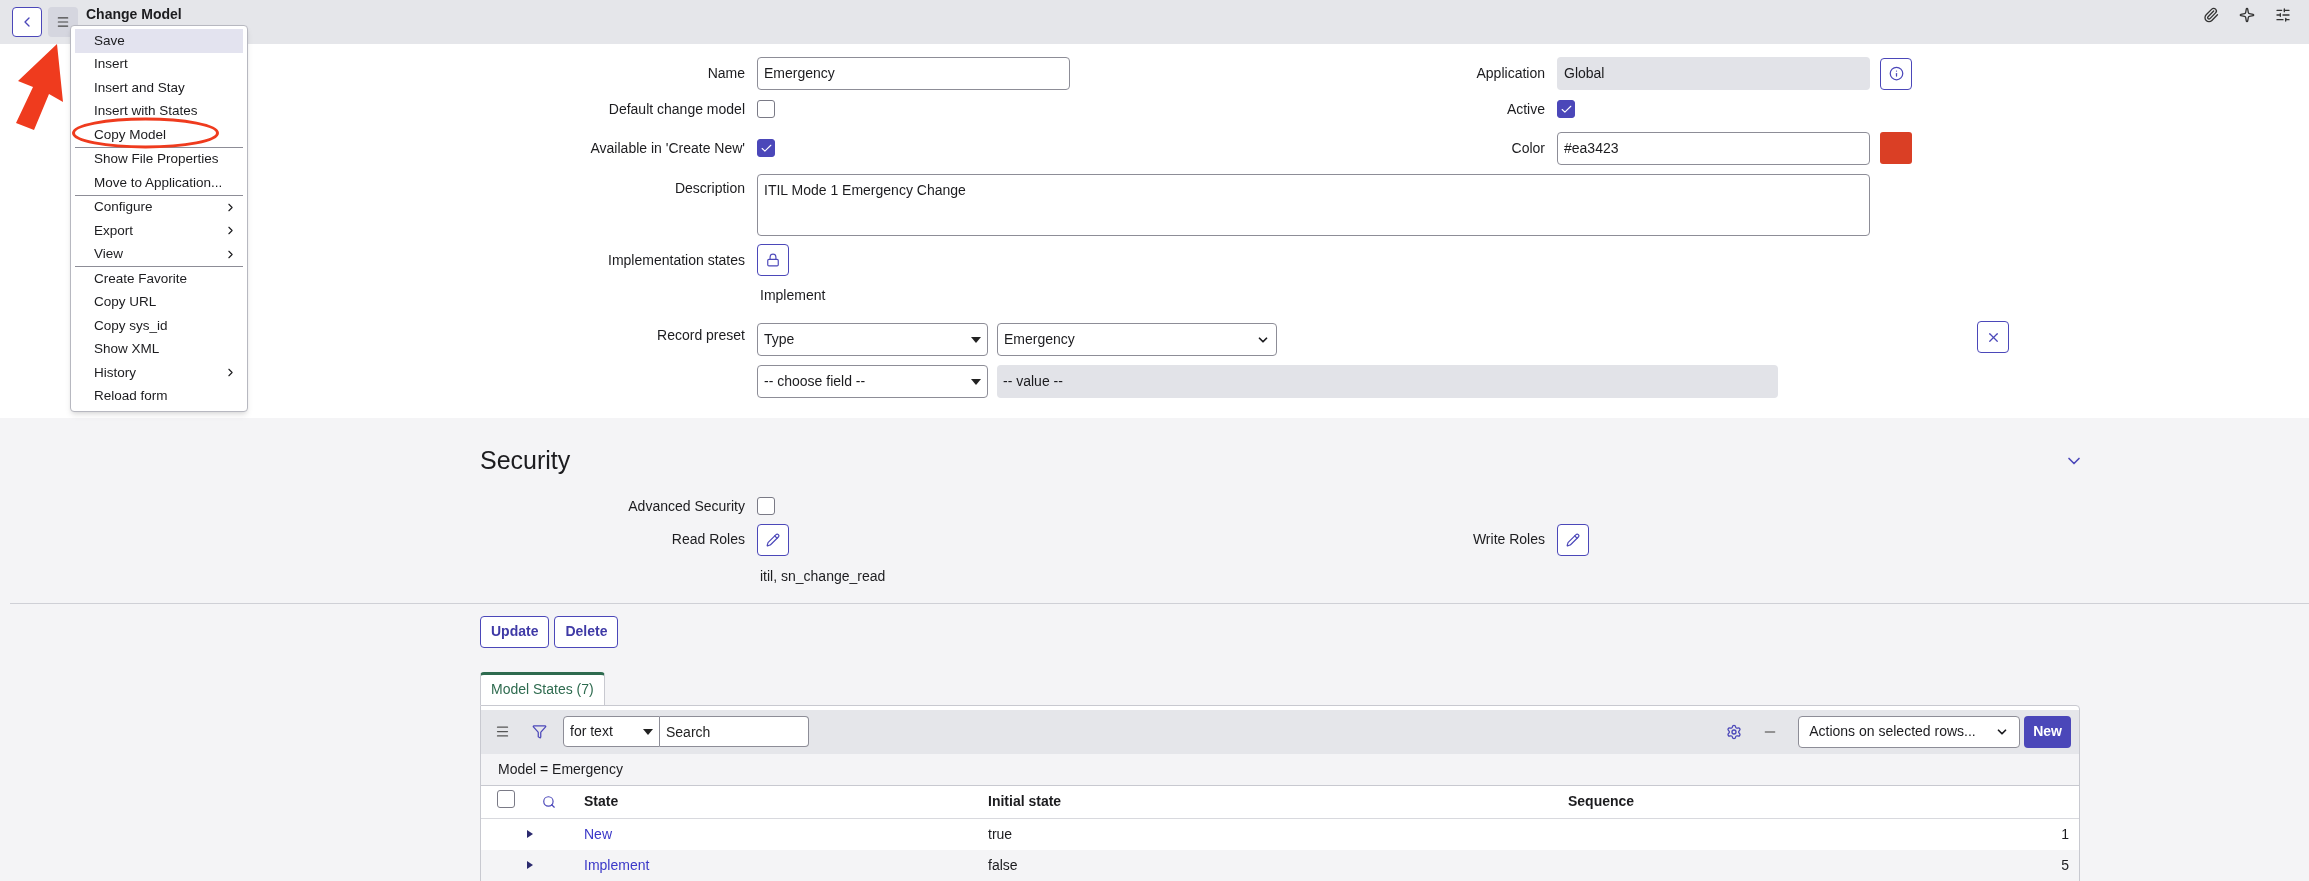 The width and height of the screenshot is (2309, 881). I want to click on table-cell: true, so click(1000, 833).